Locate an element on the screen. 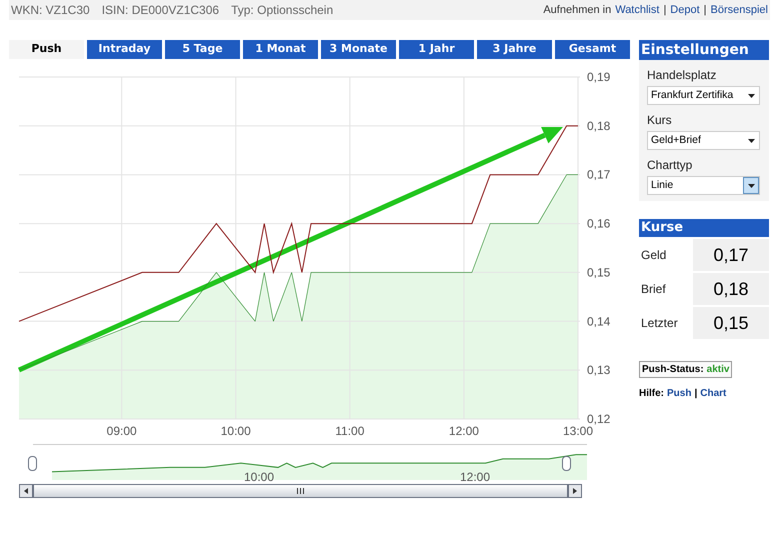 This screenshot has width=783, height=541. instrument-fact: Typ: Optionsschein is located at coordinates (282, 10).